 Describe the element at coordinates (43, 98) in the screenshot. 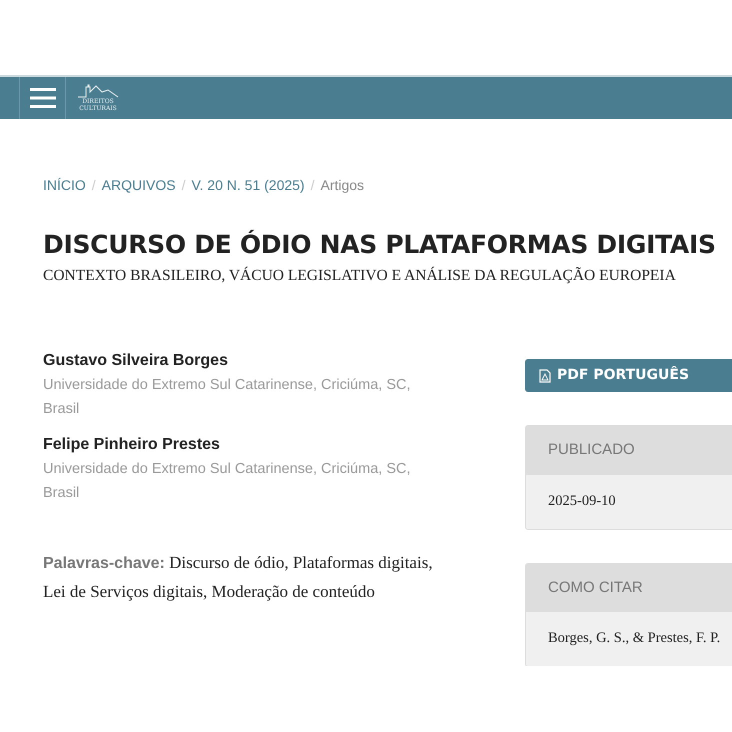

I see `menu-icon` at that location.